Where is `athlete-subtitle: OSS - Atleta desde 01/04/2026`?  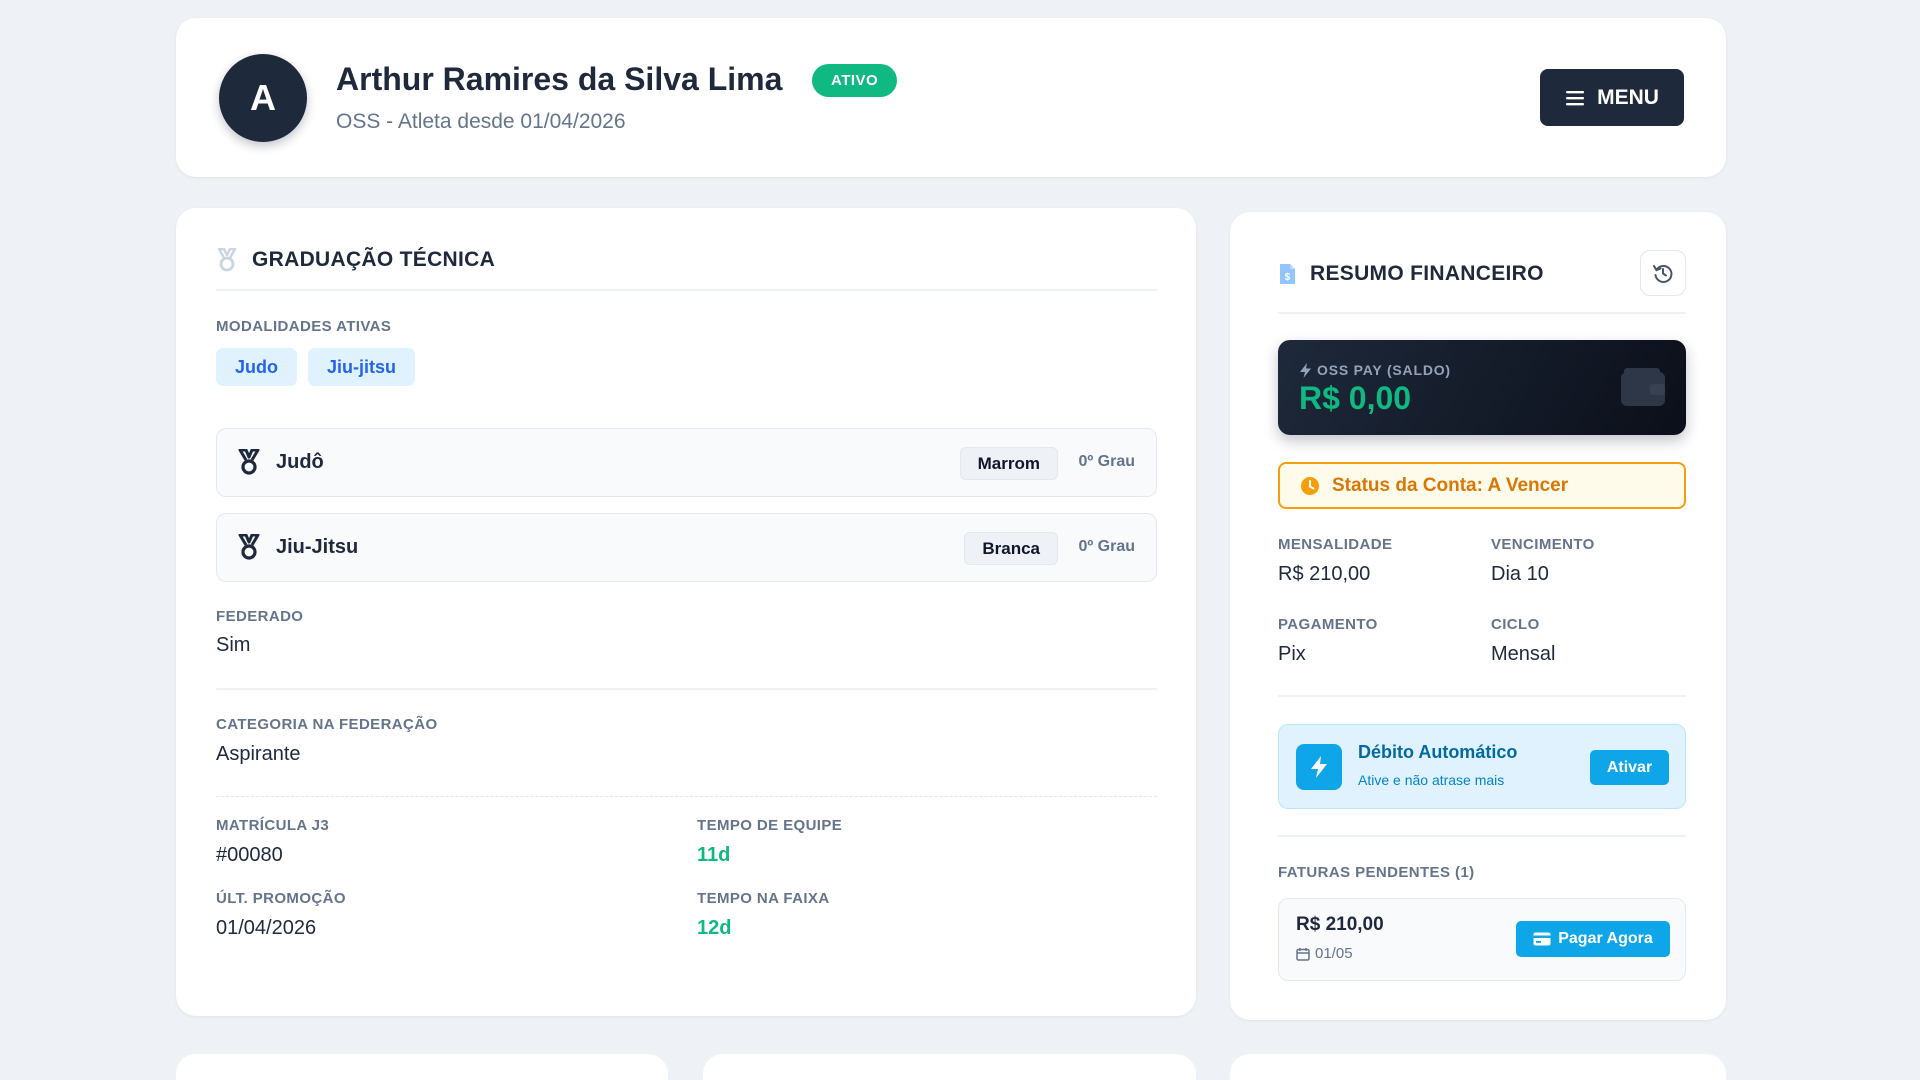
athlete-subtitle: OSS - Atleta desde 01/04/2026 is located at coordinates (481, 121).